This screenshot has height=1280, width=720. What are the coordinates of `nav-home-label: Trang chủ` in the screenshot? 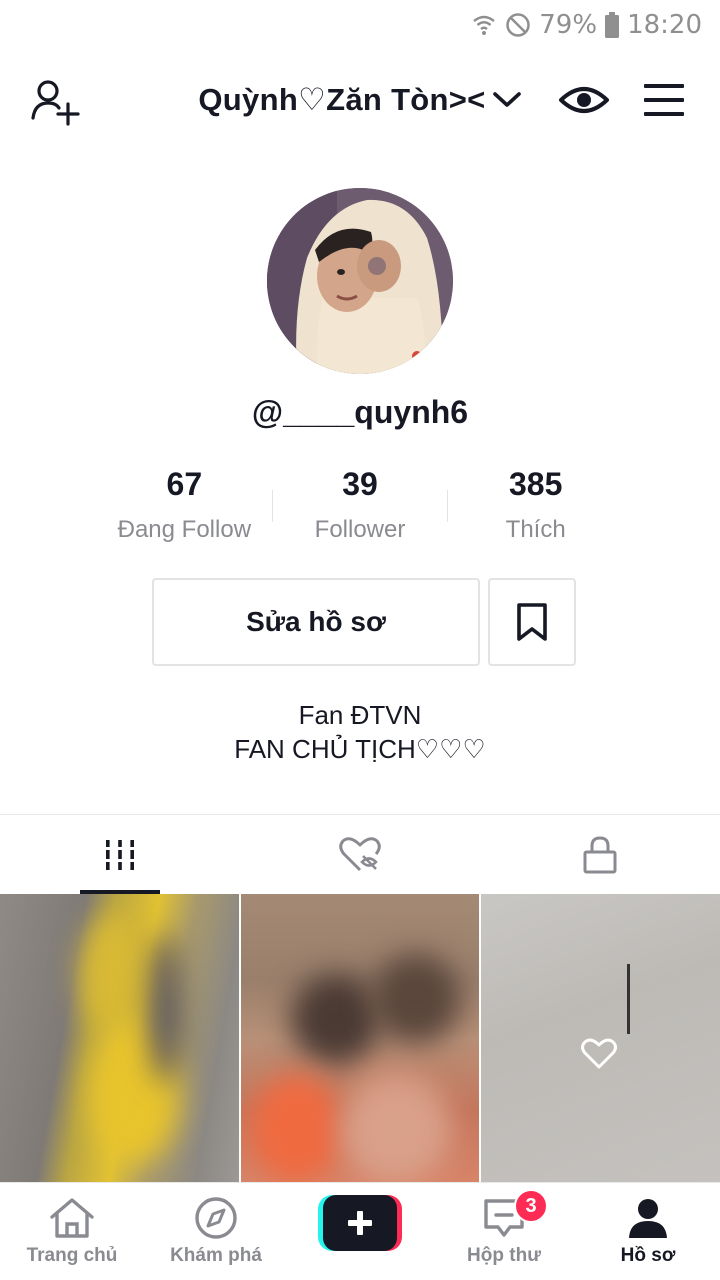 It's located at (72, 1255).